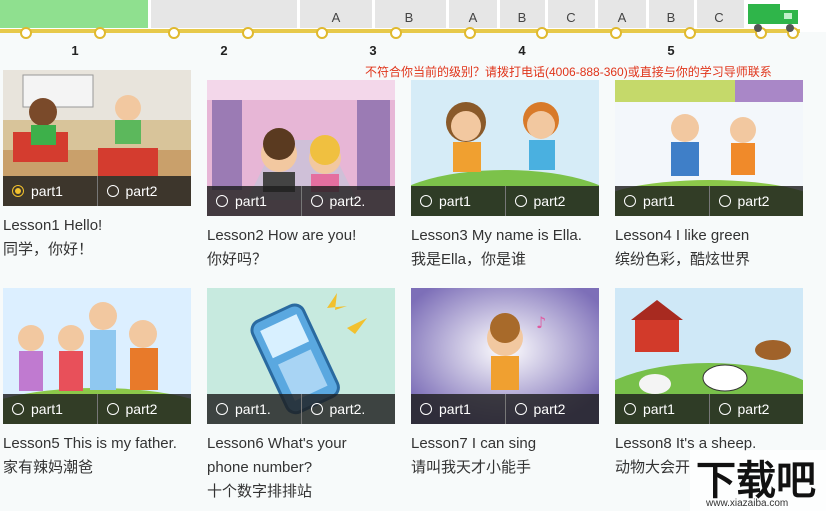  I want to click on lesson-title: Lesson7 I can sing, so click(505, 444).